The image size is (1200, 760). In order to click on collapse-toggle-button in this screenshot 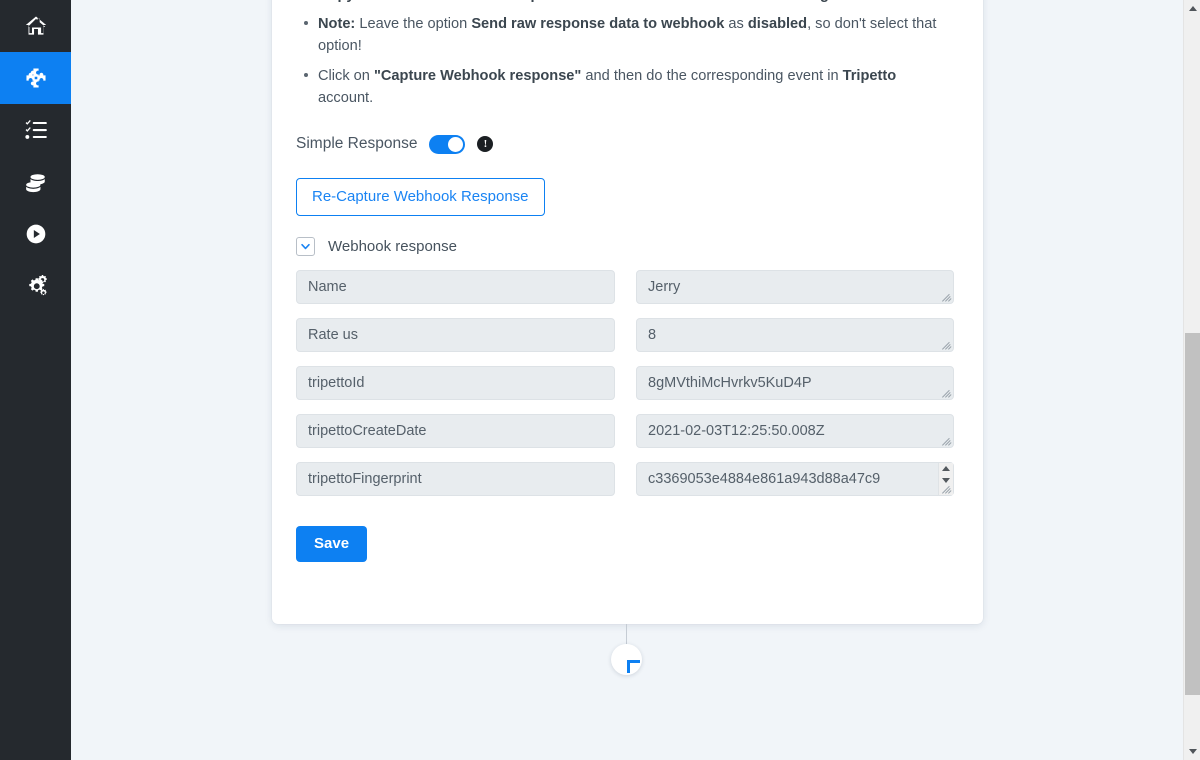, I will do `click(305, 246)`.